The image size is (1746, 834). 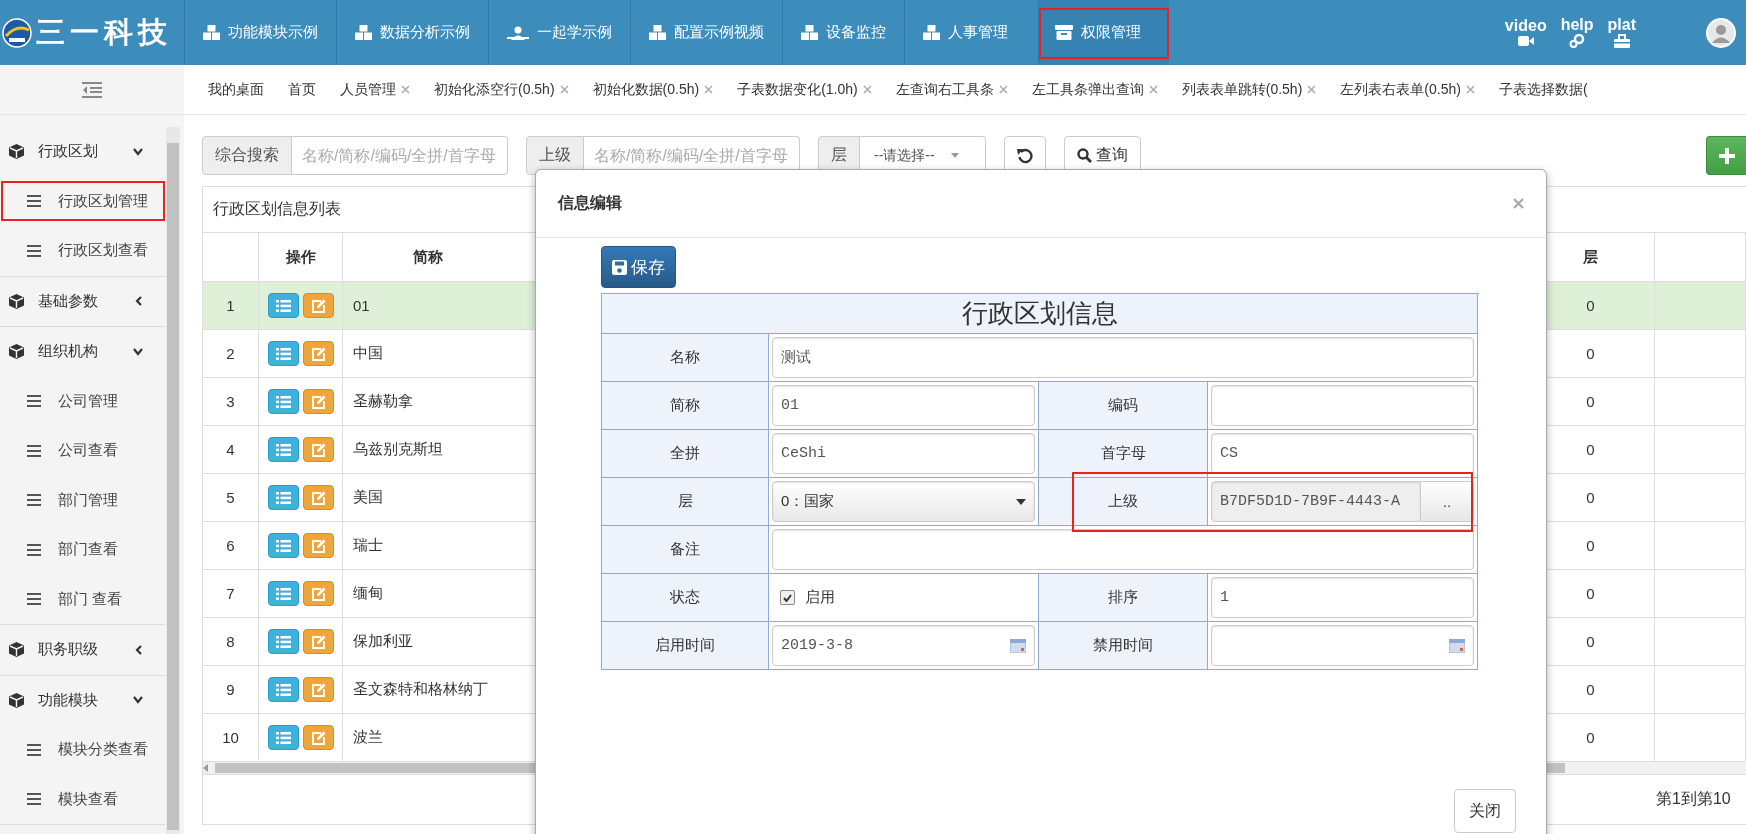 What do you see at coordinates (685, 598) in the screenshot?
I see `field-label: 状态` at bounding box center [685, 598].